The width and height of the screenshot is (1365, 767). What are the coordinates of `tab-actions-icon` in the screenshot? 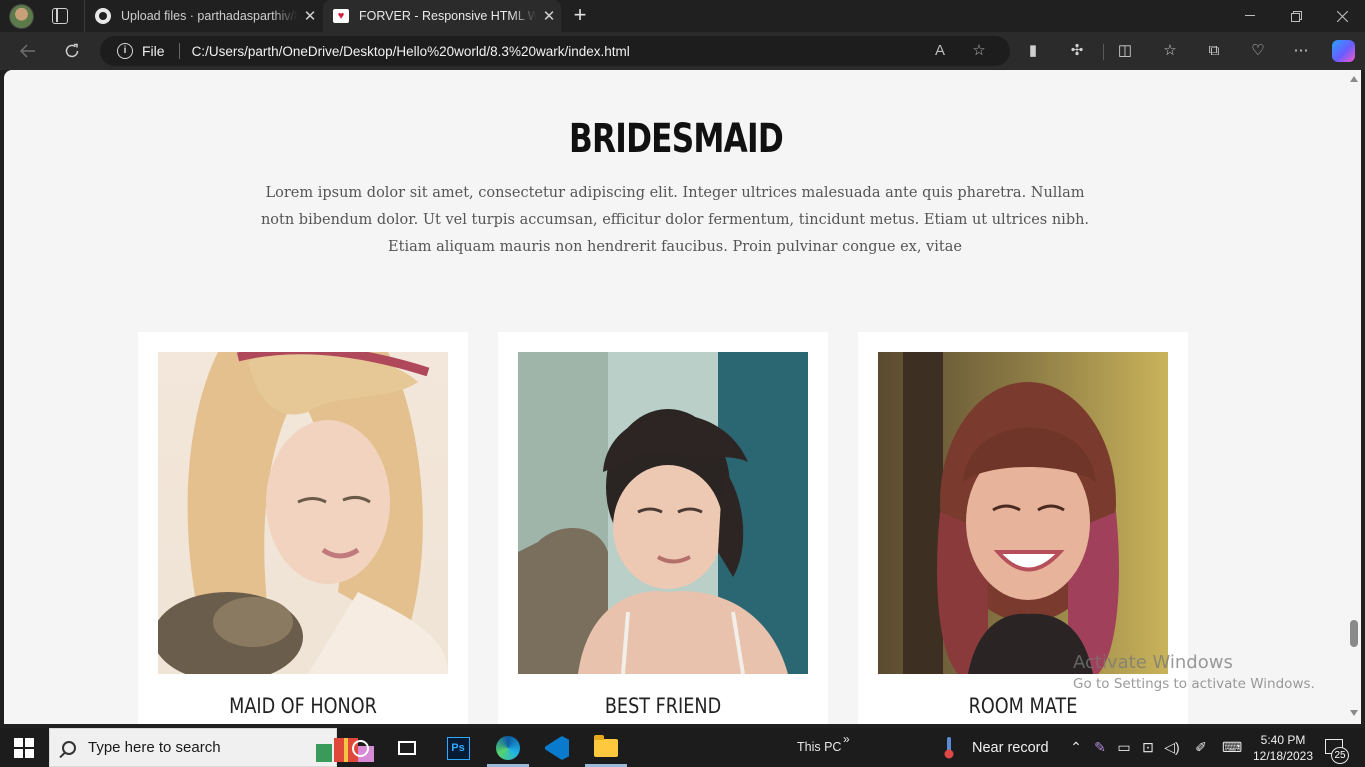 It's located at (60, 16).